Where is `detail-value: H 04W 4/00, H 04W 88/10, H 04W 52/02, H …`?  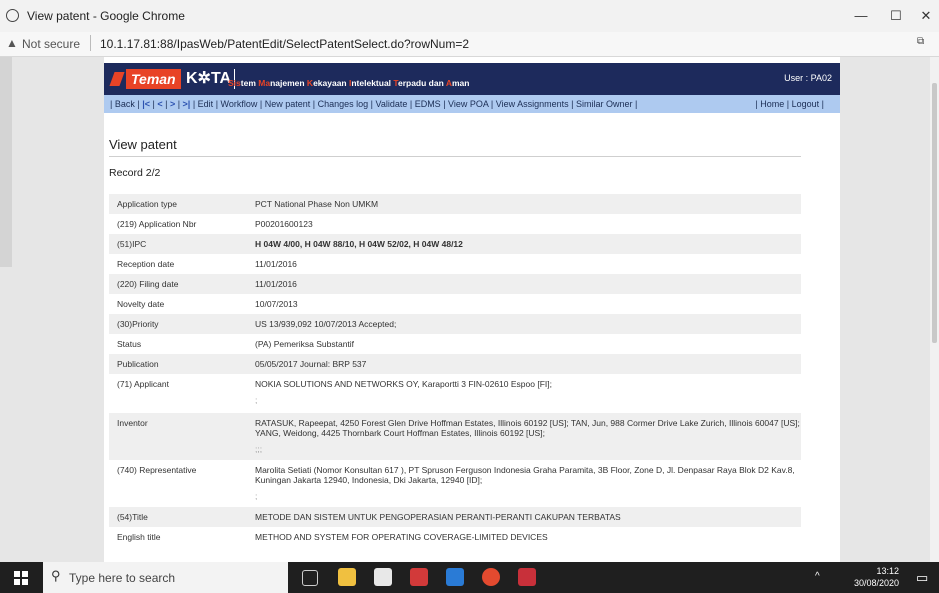
detail-value: H 04W 4/00, H 04W 88/10, H 04W 52/02, H … is located at coordinates (525, 244).